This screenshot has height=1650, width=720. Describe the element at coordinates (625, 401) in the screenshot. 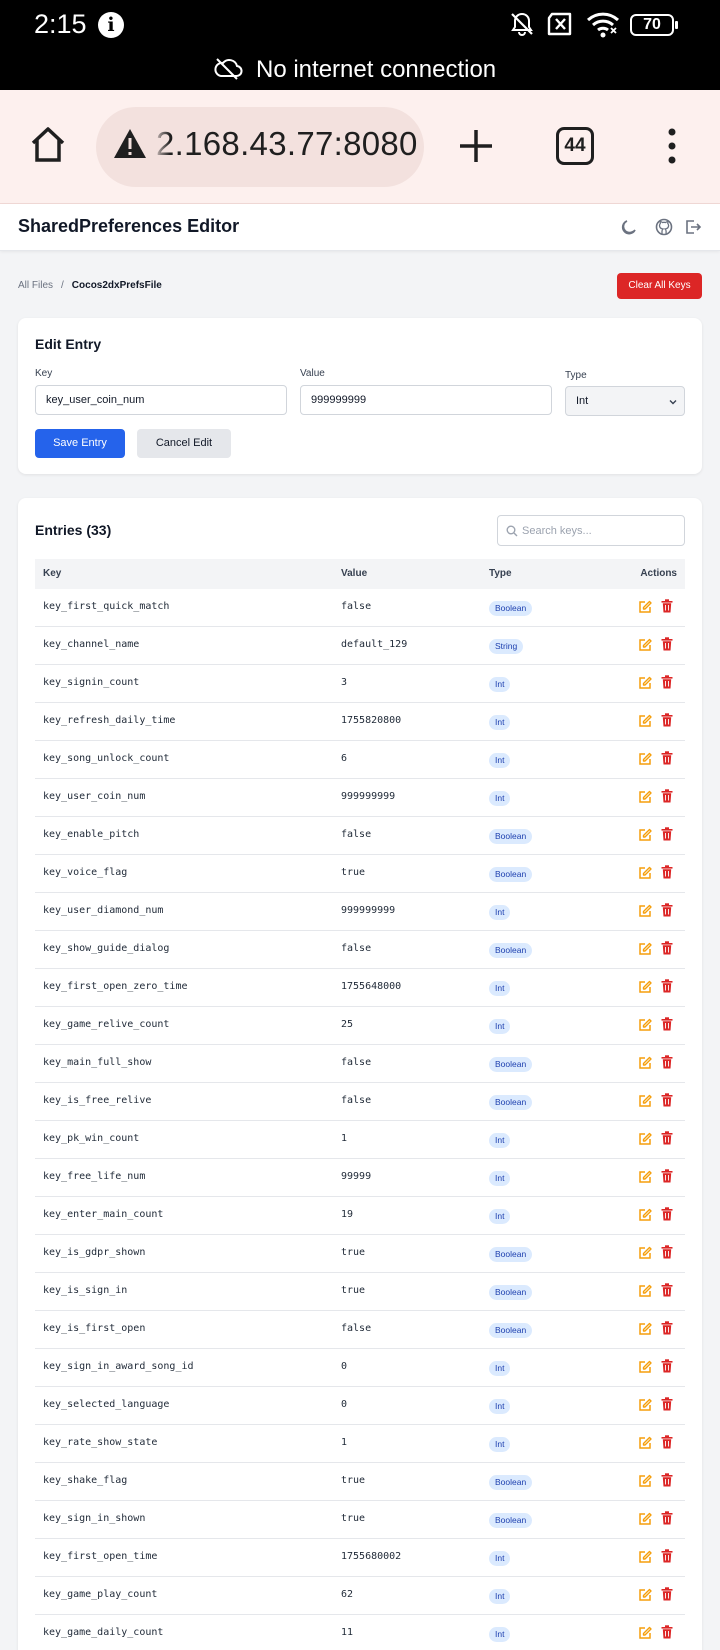

I see `type-select: Int` at that location.